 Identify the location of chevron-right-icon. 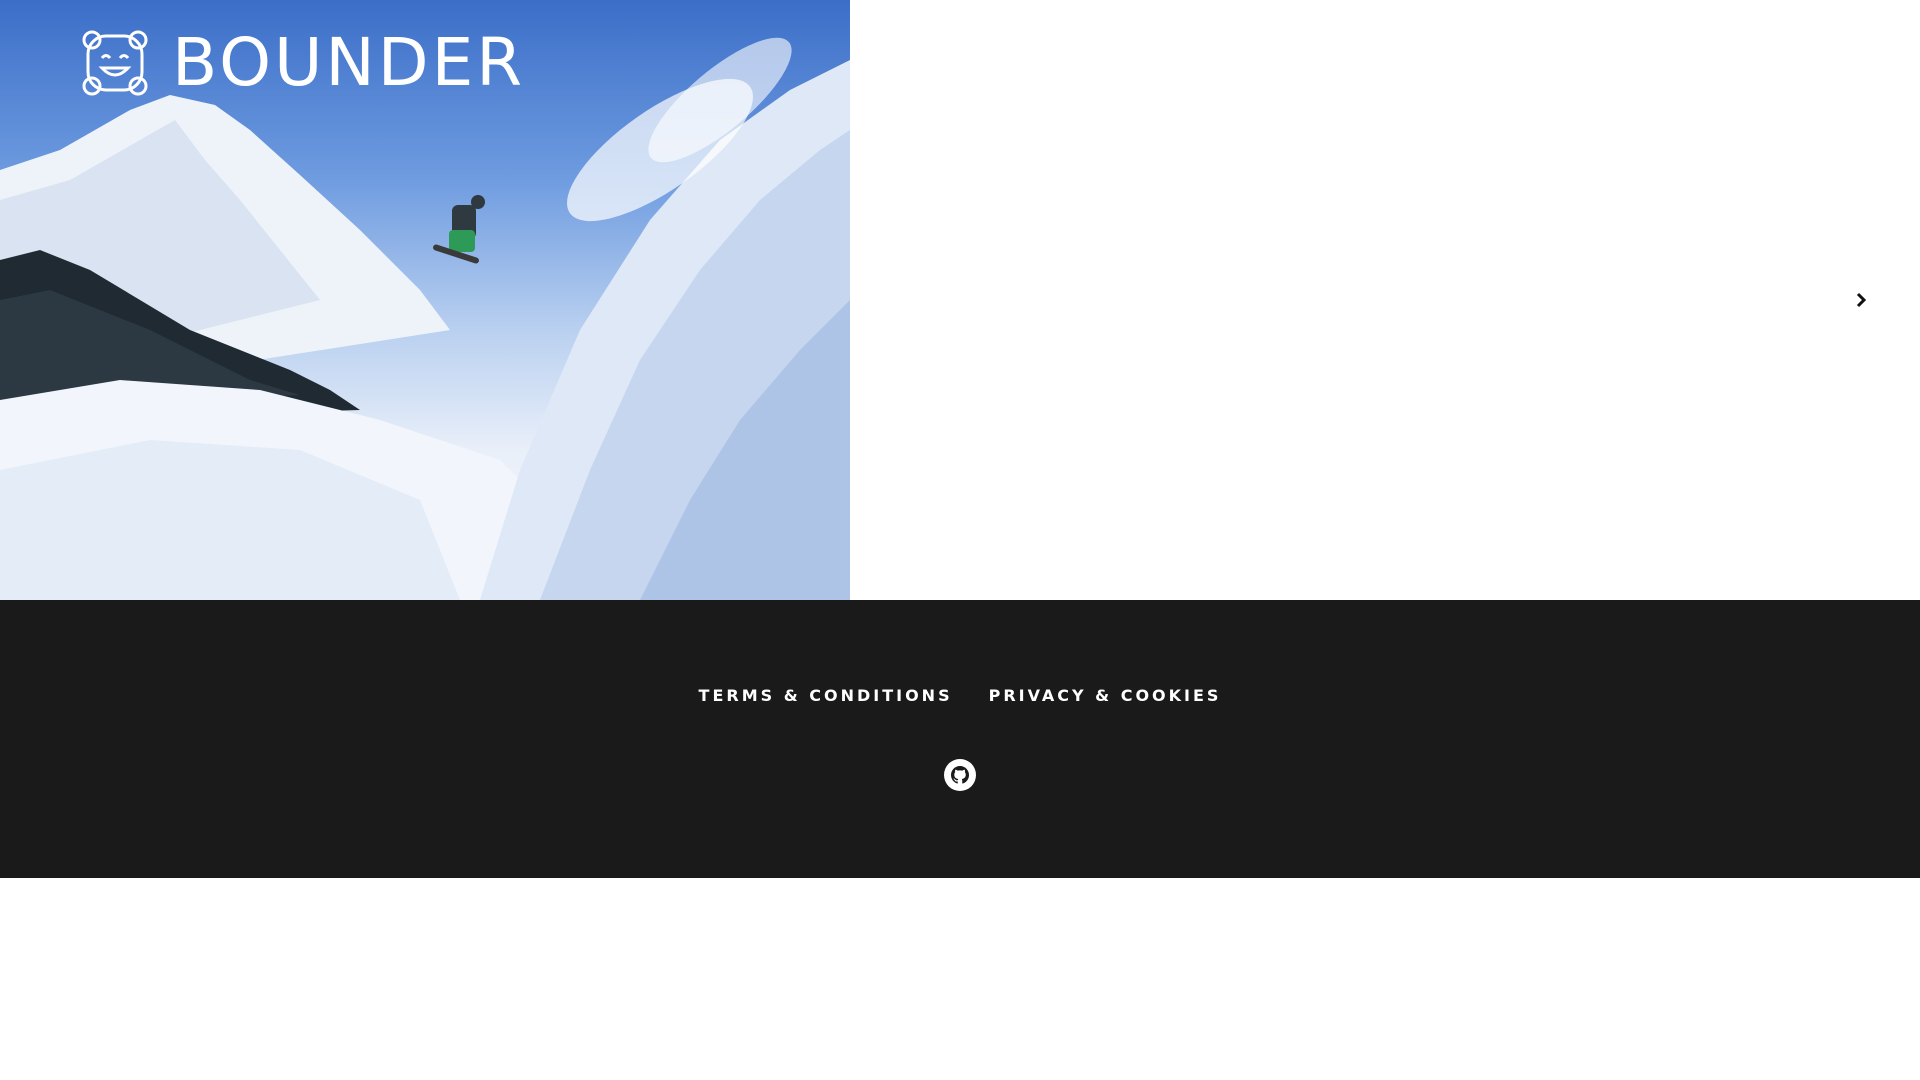
(1861, 300).